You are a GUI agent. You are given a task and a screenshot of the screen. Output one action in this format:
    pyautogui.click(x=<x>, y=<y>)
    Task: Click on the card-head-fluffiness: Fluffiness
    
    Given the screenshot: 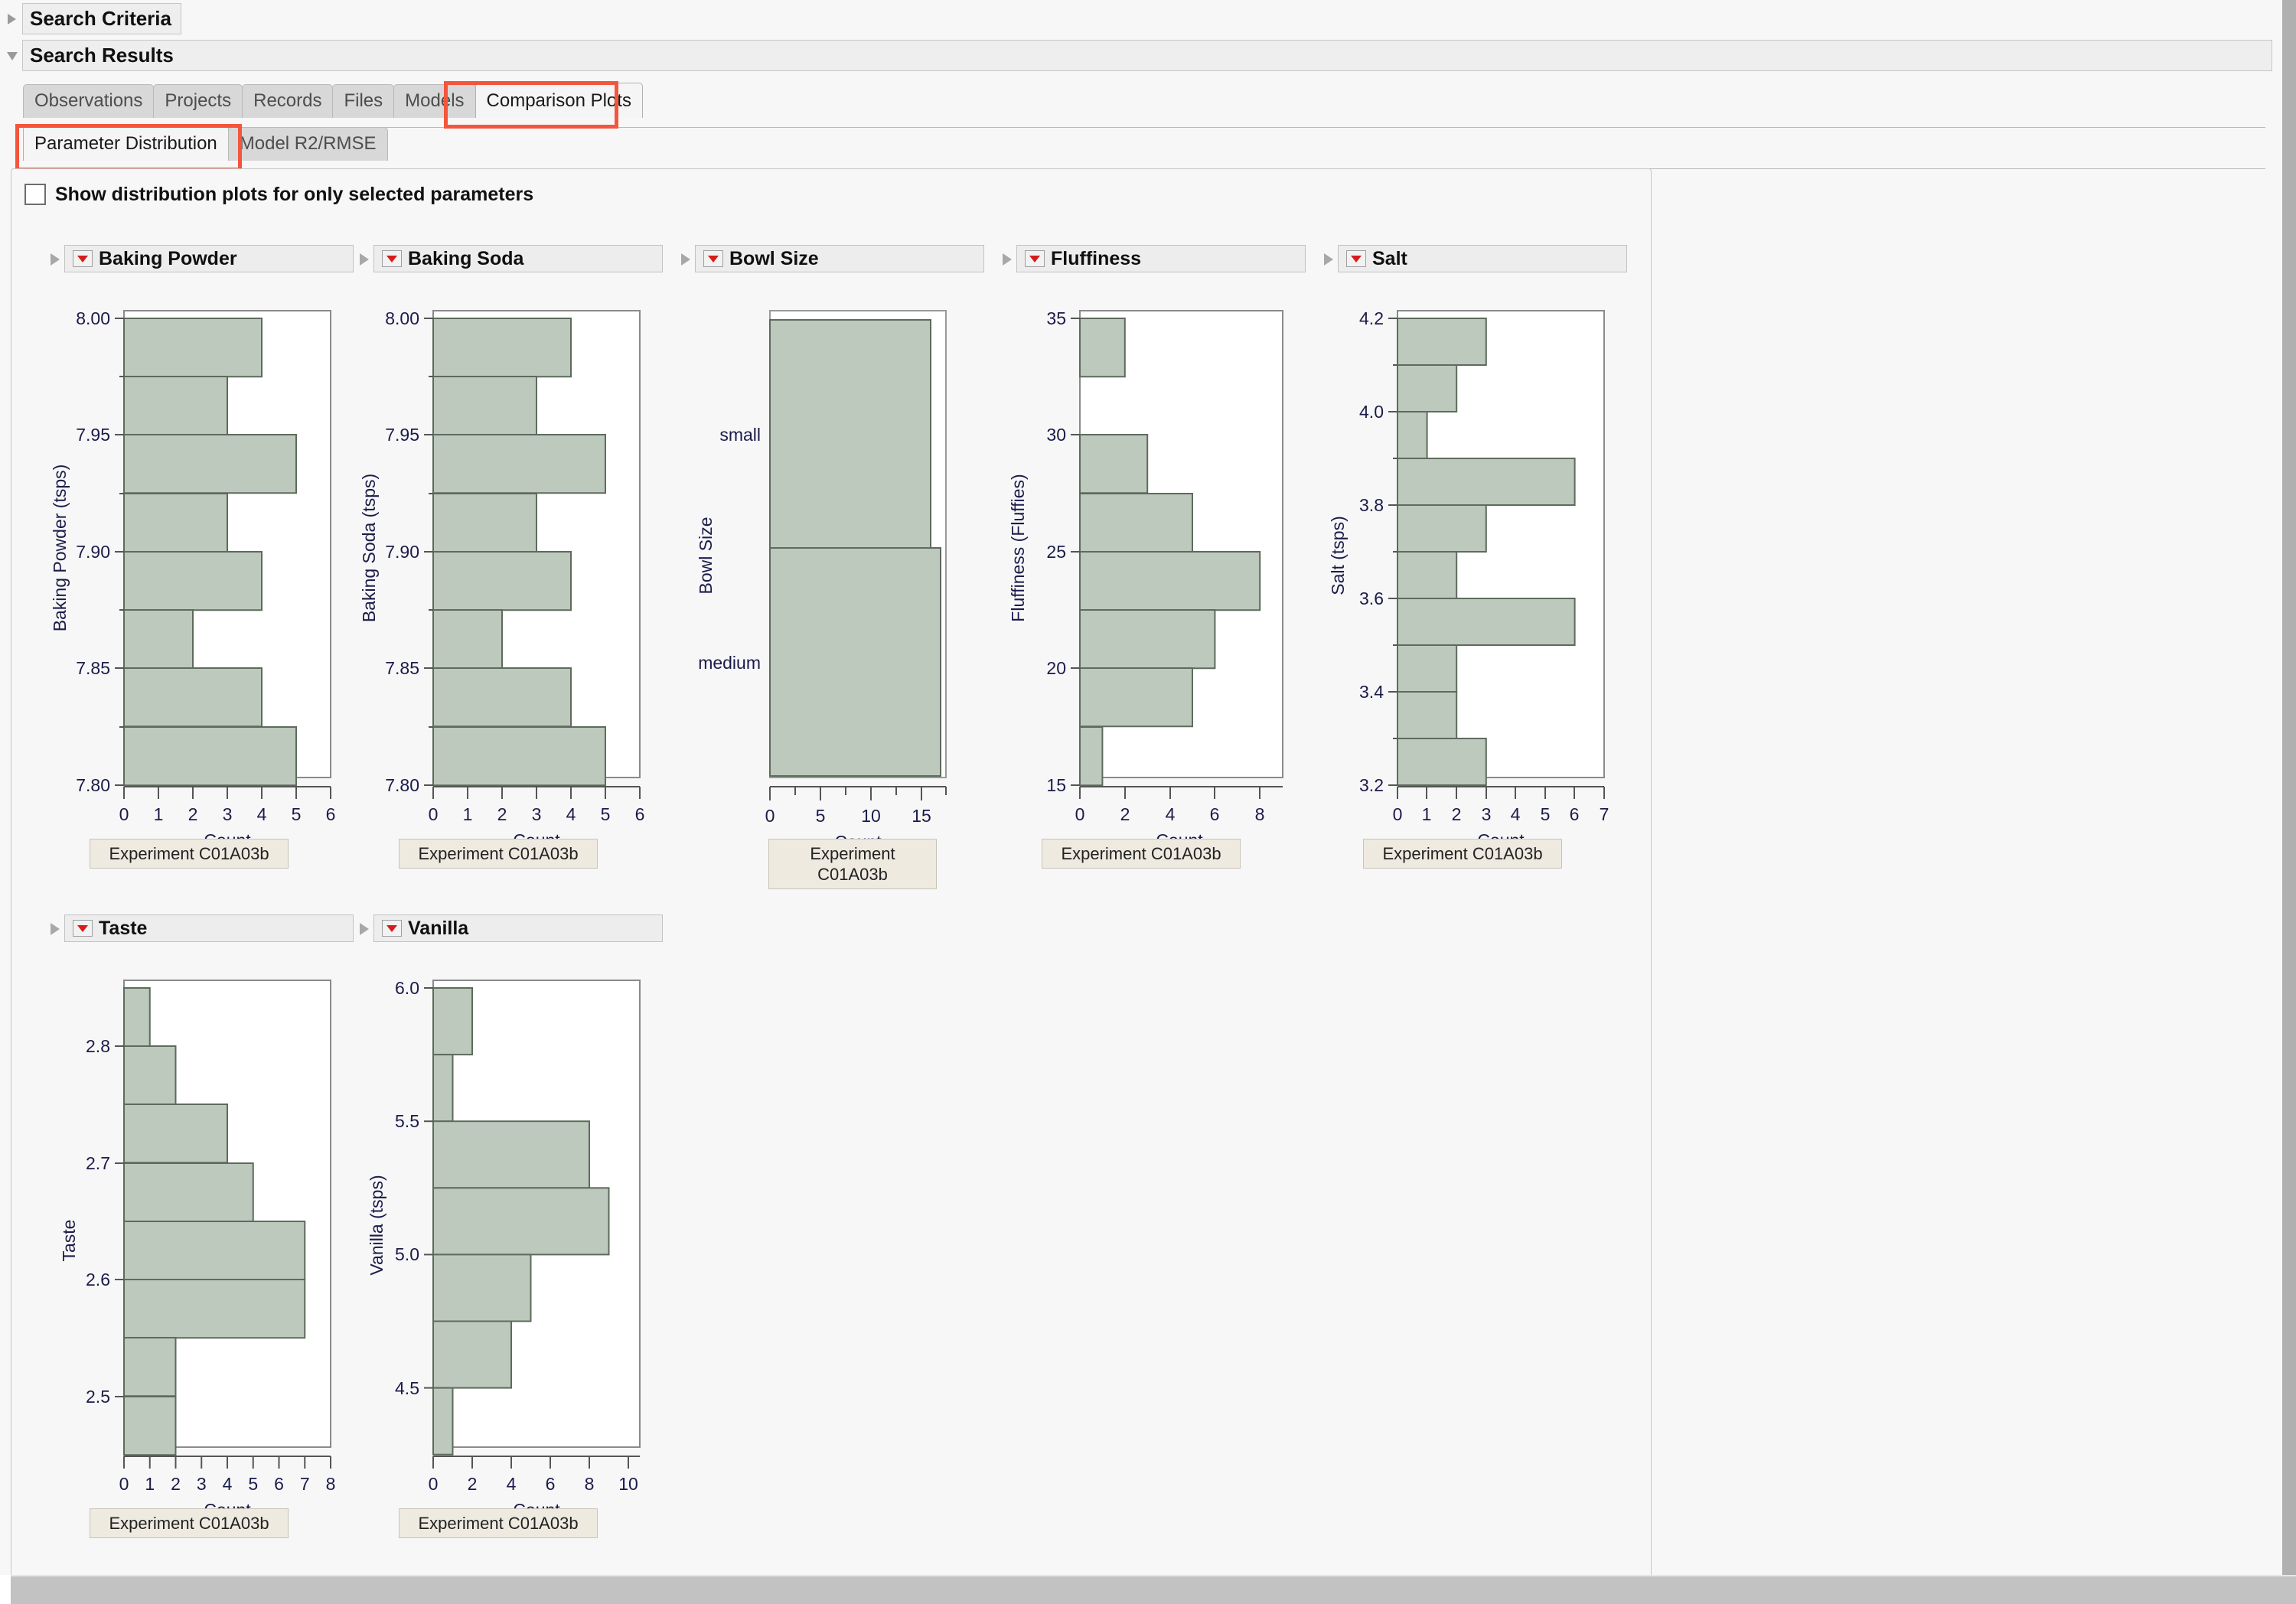 What is the action you would take?
    pyautogui.click(x=1153, y=259)
    